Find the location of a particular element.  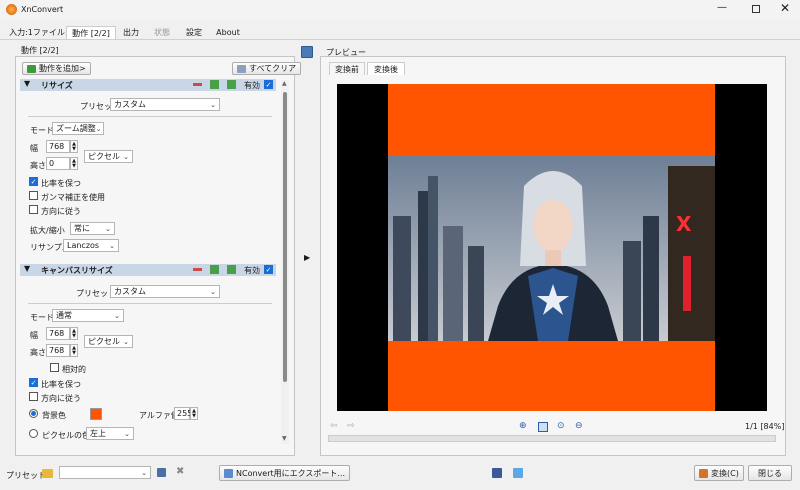

pixel-color-select: 左上 ⌄ is located at coordinates (110, 433).